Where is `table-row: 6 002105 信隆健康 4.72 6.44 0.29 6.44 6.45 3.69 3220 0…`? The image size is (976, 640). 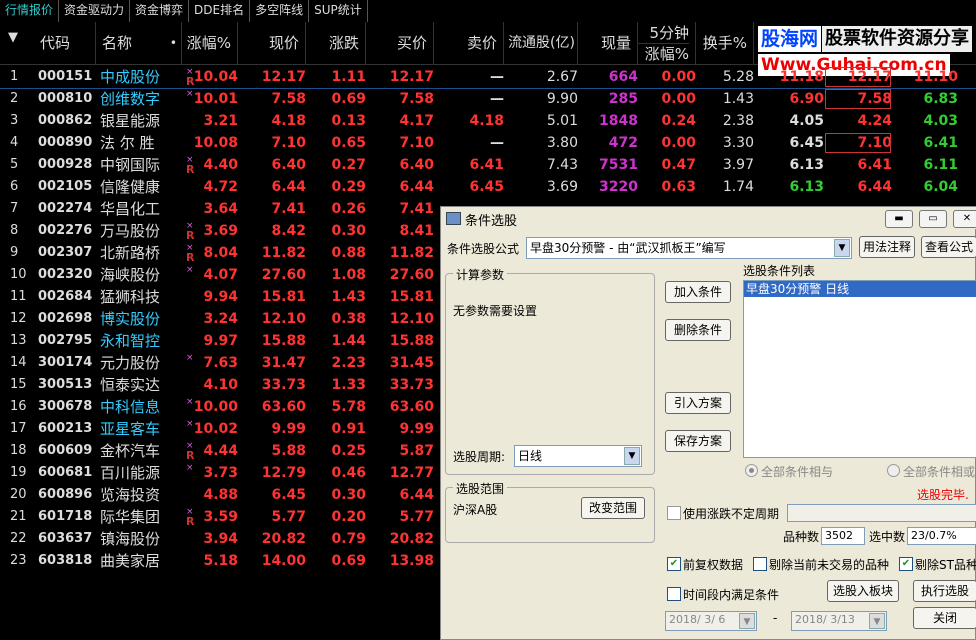
table-row: 6 002105 信隆健康 4.72 6.44 0.29 6.44 6.45 3.69 3220 0… is located at coordinates (488, 187).